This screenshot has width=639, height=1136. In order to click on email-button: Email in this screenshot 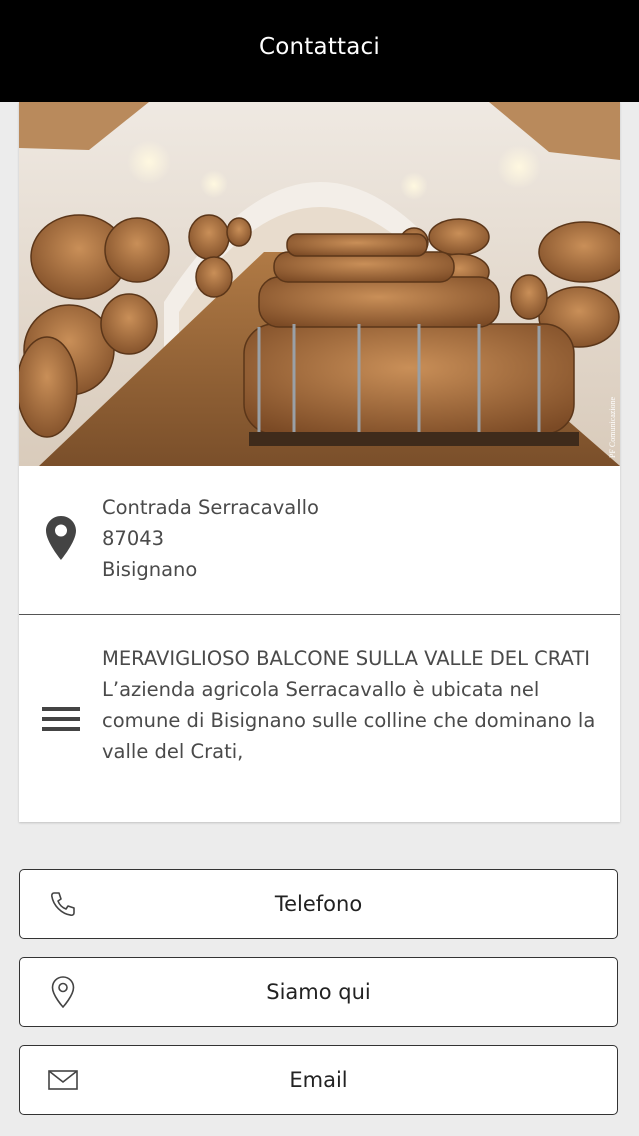, I will do `click(318, 1080)`.